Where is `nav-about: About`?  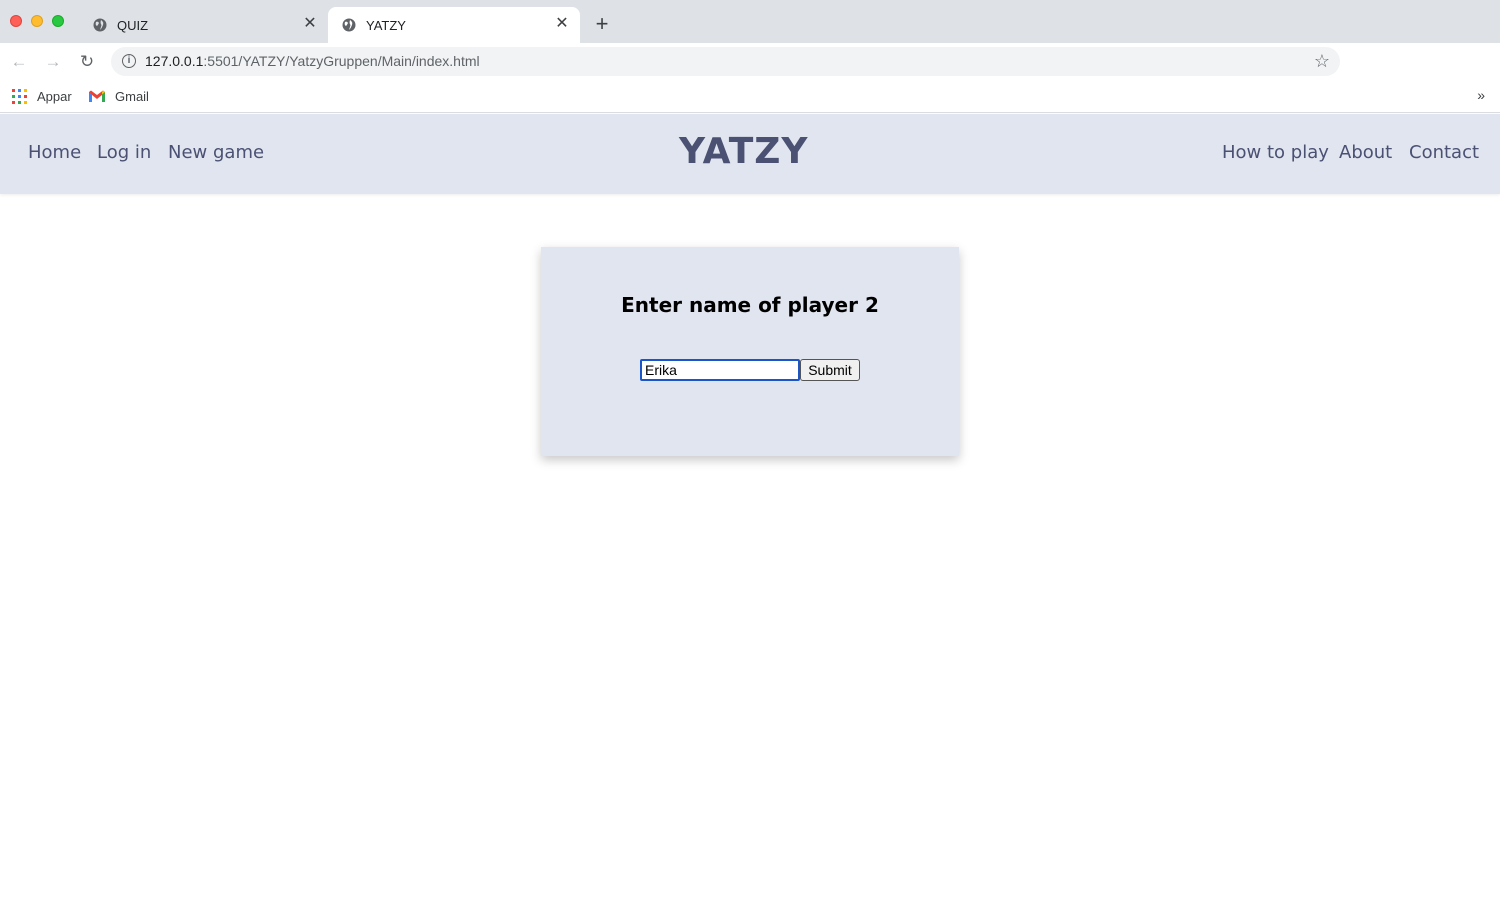 nav-about: About is located at coordinates (1365, 152).